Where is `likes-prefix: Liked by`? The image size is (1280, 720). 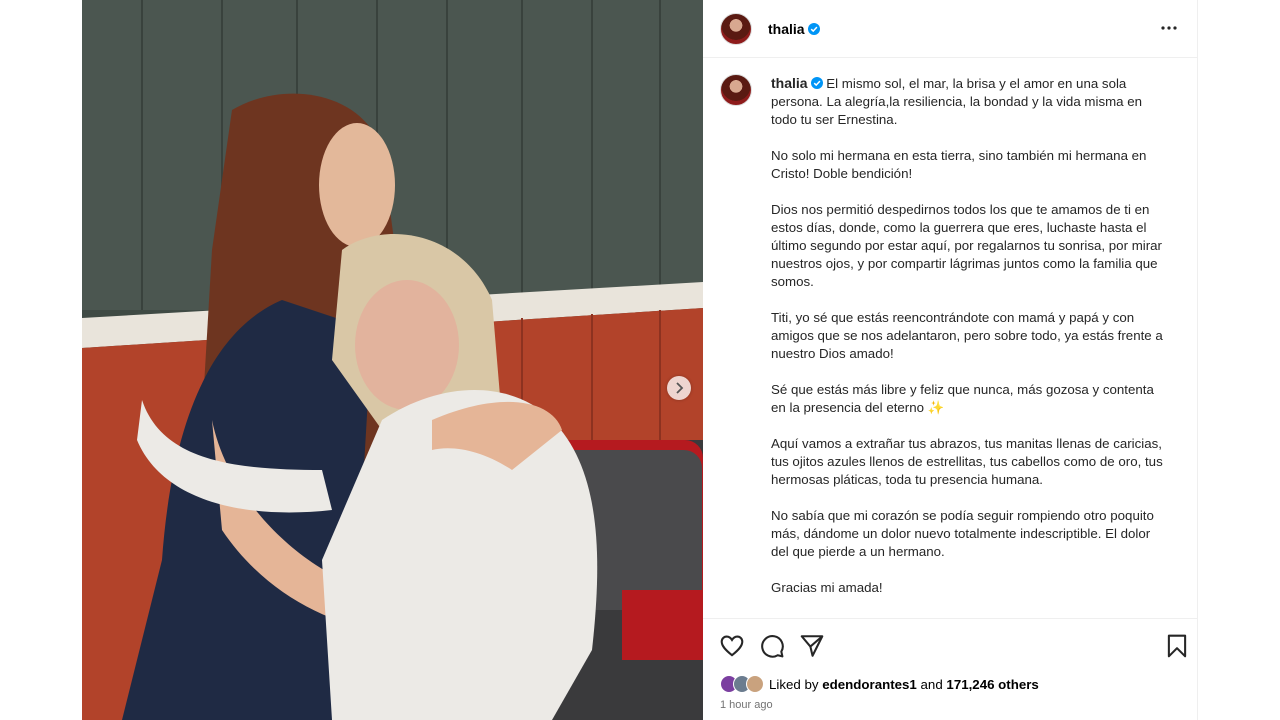 likes-prefix: Liked by is located at coordinates (794, 684).